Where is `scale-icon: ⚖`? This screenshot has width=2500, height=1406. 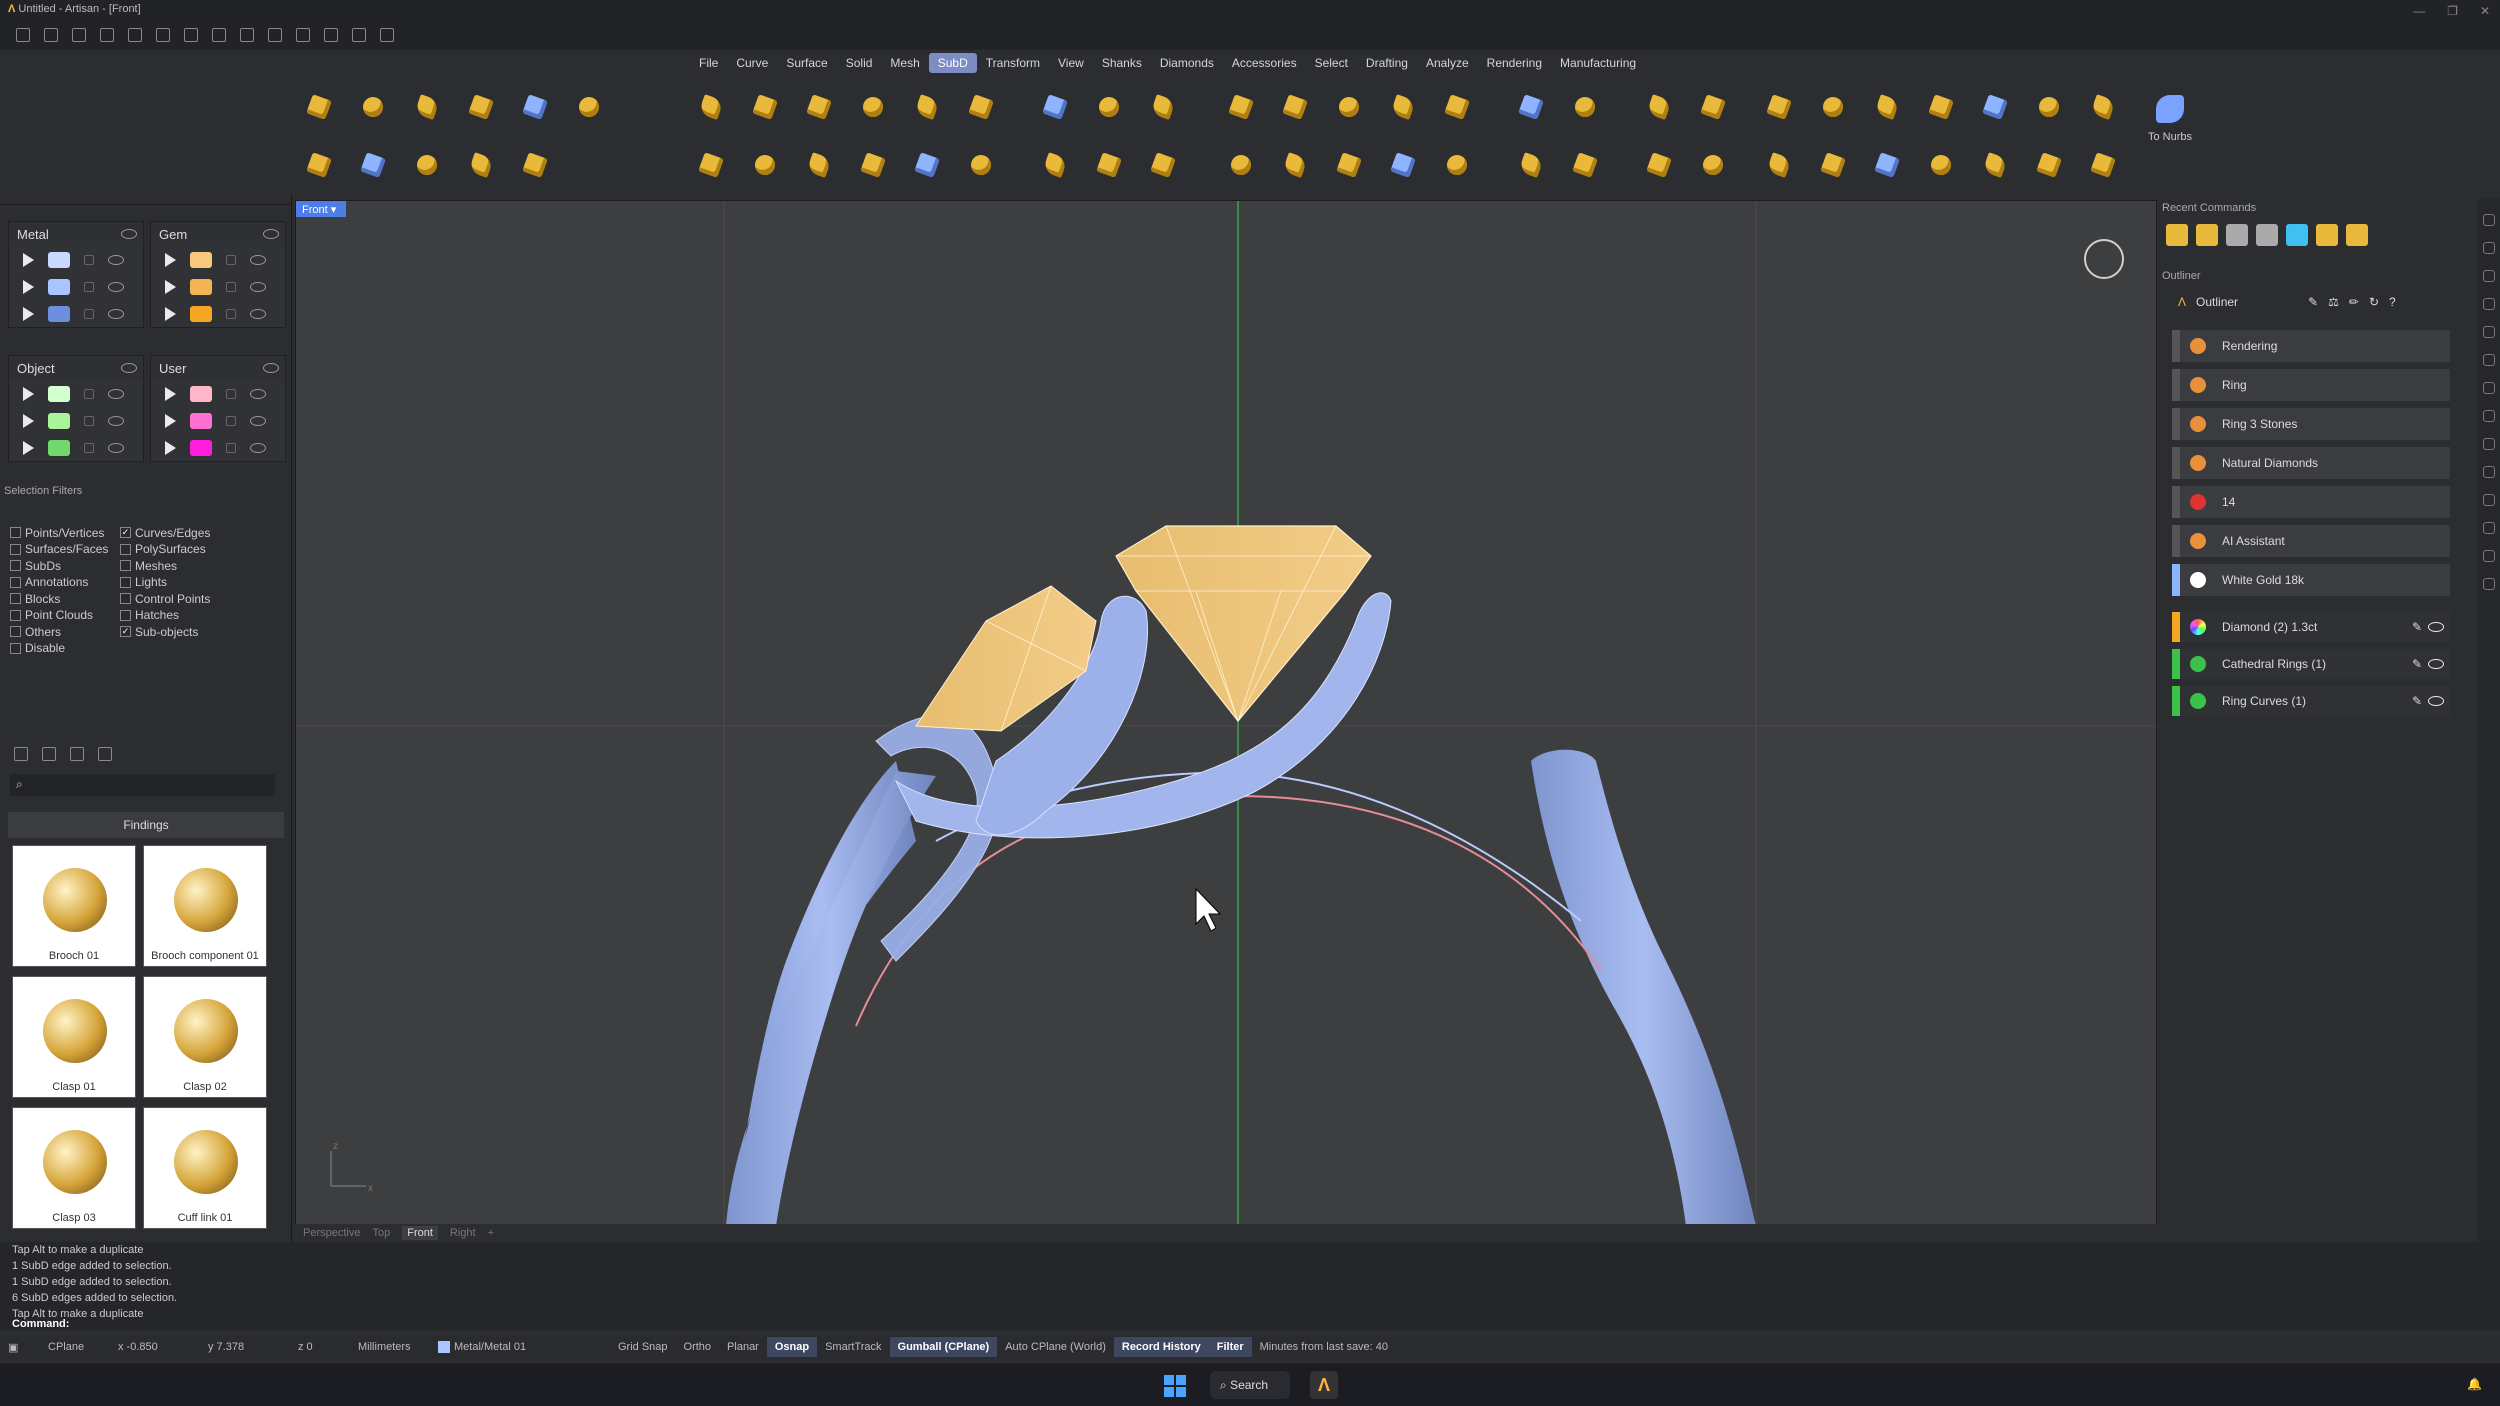
scale-icon: ⚖ is located at coordinates (2333, 302).